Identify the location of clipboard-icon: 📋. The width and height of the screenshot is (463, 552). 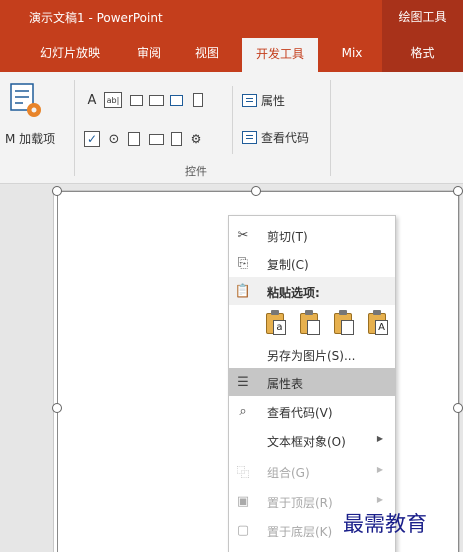
(243, 291).